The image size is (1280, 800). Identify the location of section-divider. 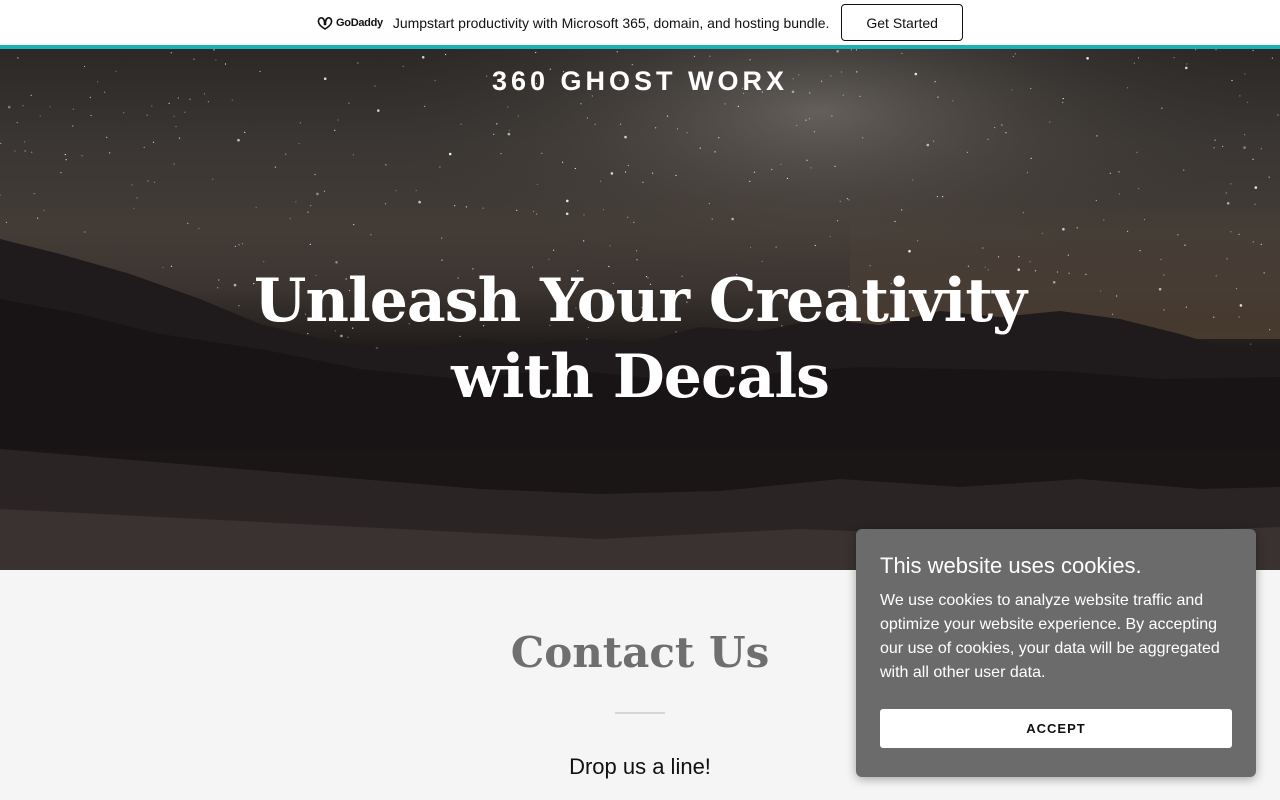
(640, 713).